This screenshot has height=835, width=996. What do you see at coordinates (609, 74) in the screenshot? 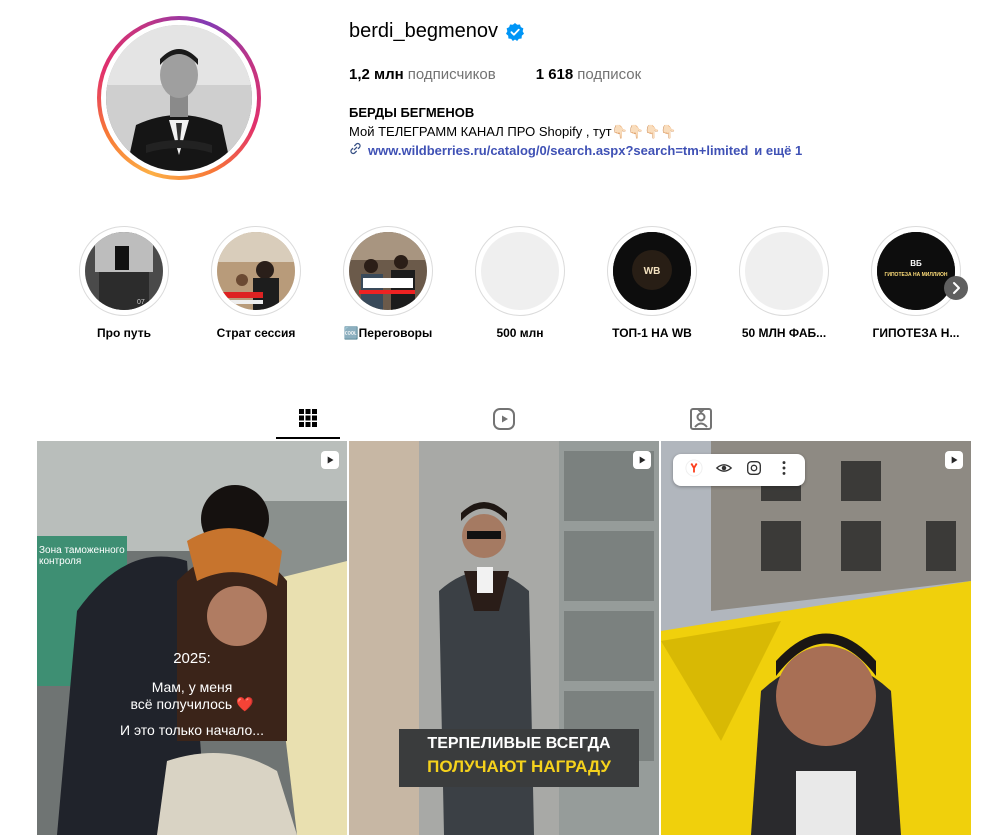
I see `following-label: подписок` at bounding box center [609, 74].